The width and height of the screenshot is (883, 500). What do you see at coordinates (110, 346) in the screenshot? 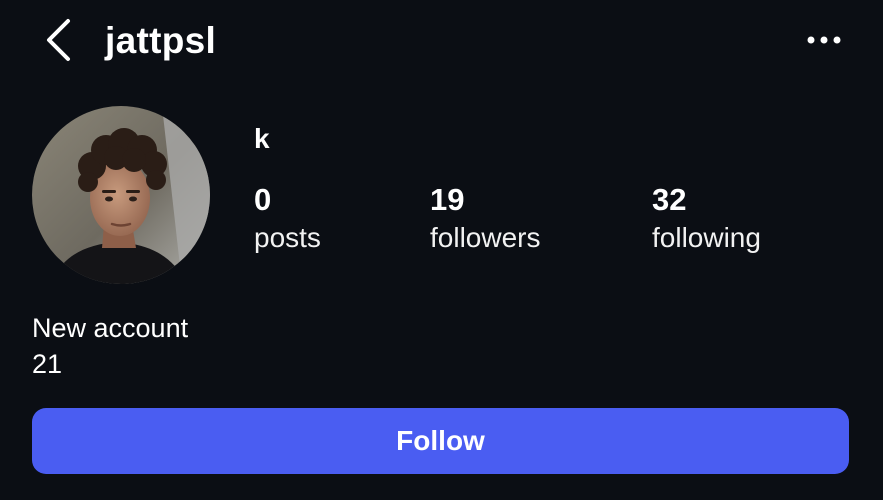
I see `profile-bio: New account 21` at bounding box center [110, 346].